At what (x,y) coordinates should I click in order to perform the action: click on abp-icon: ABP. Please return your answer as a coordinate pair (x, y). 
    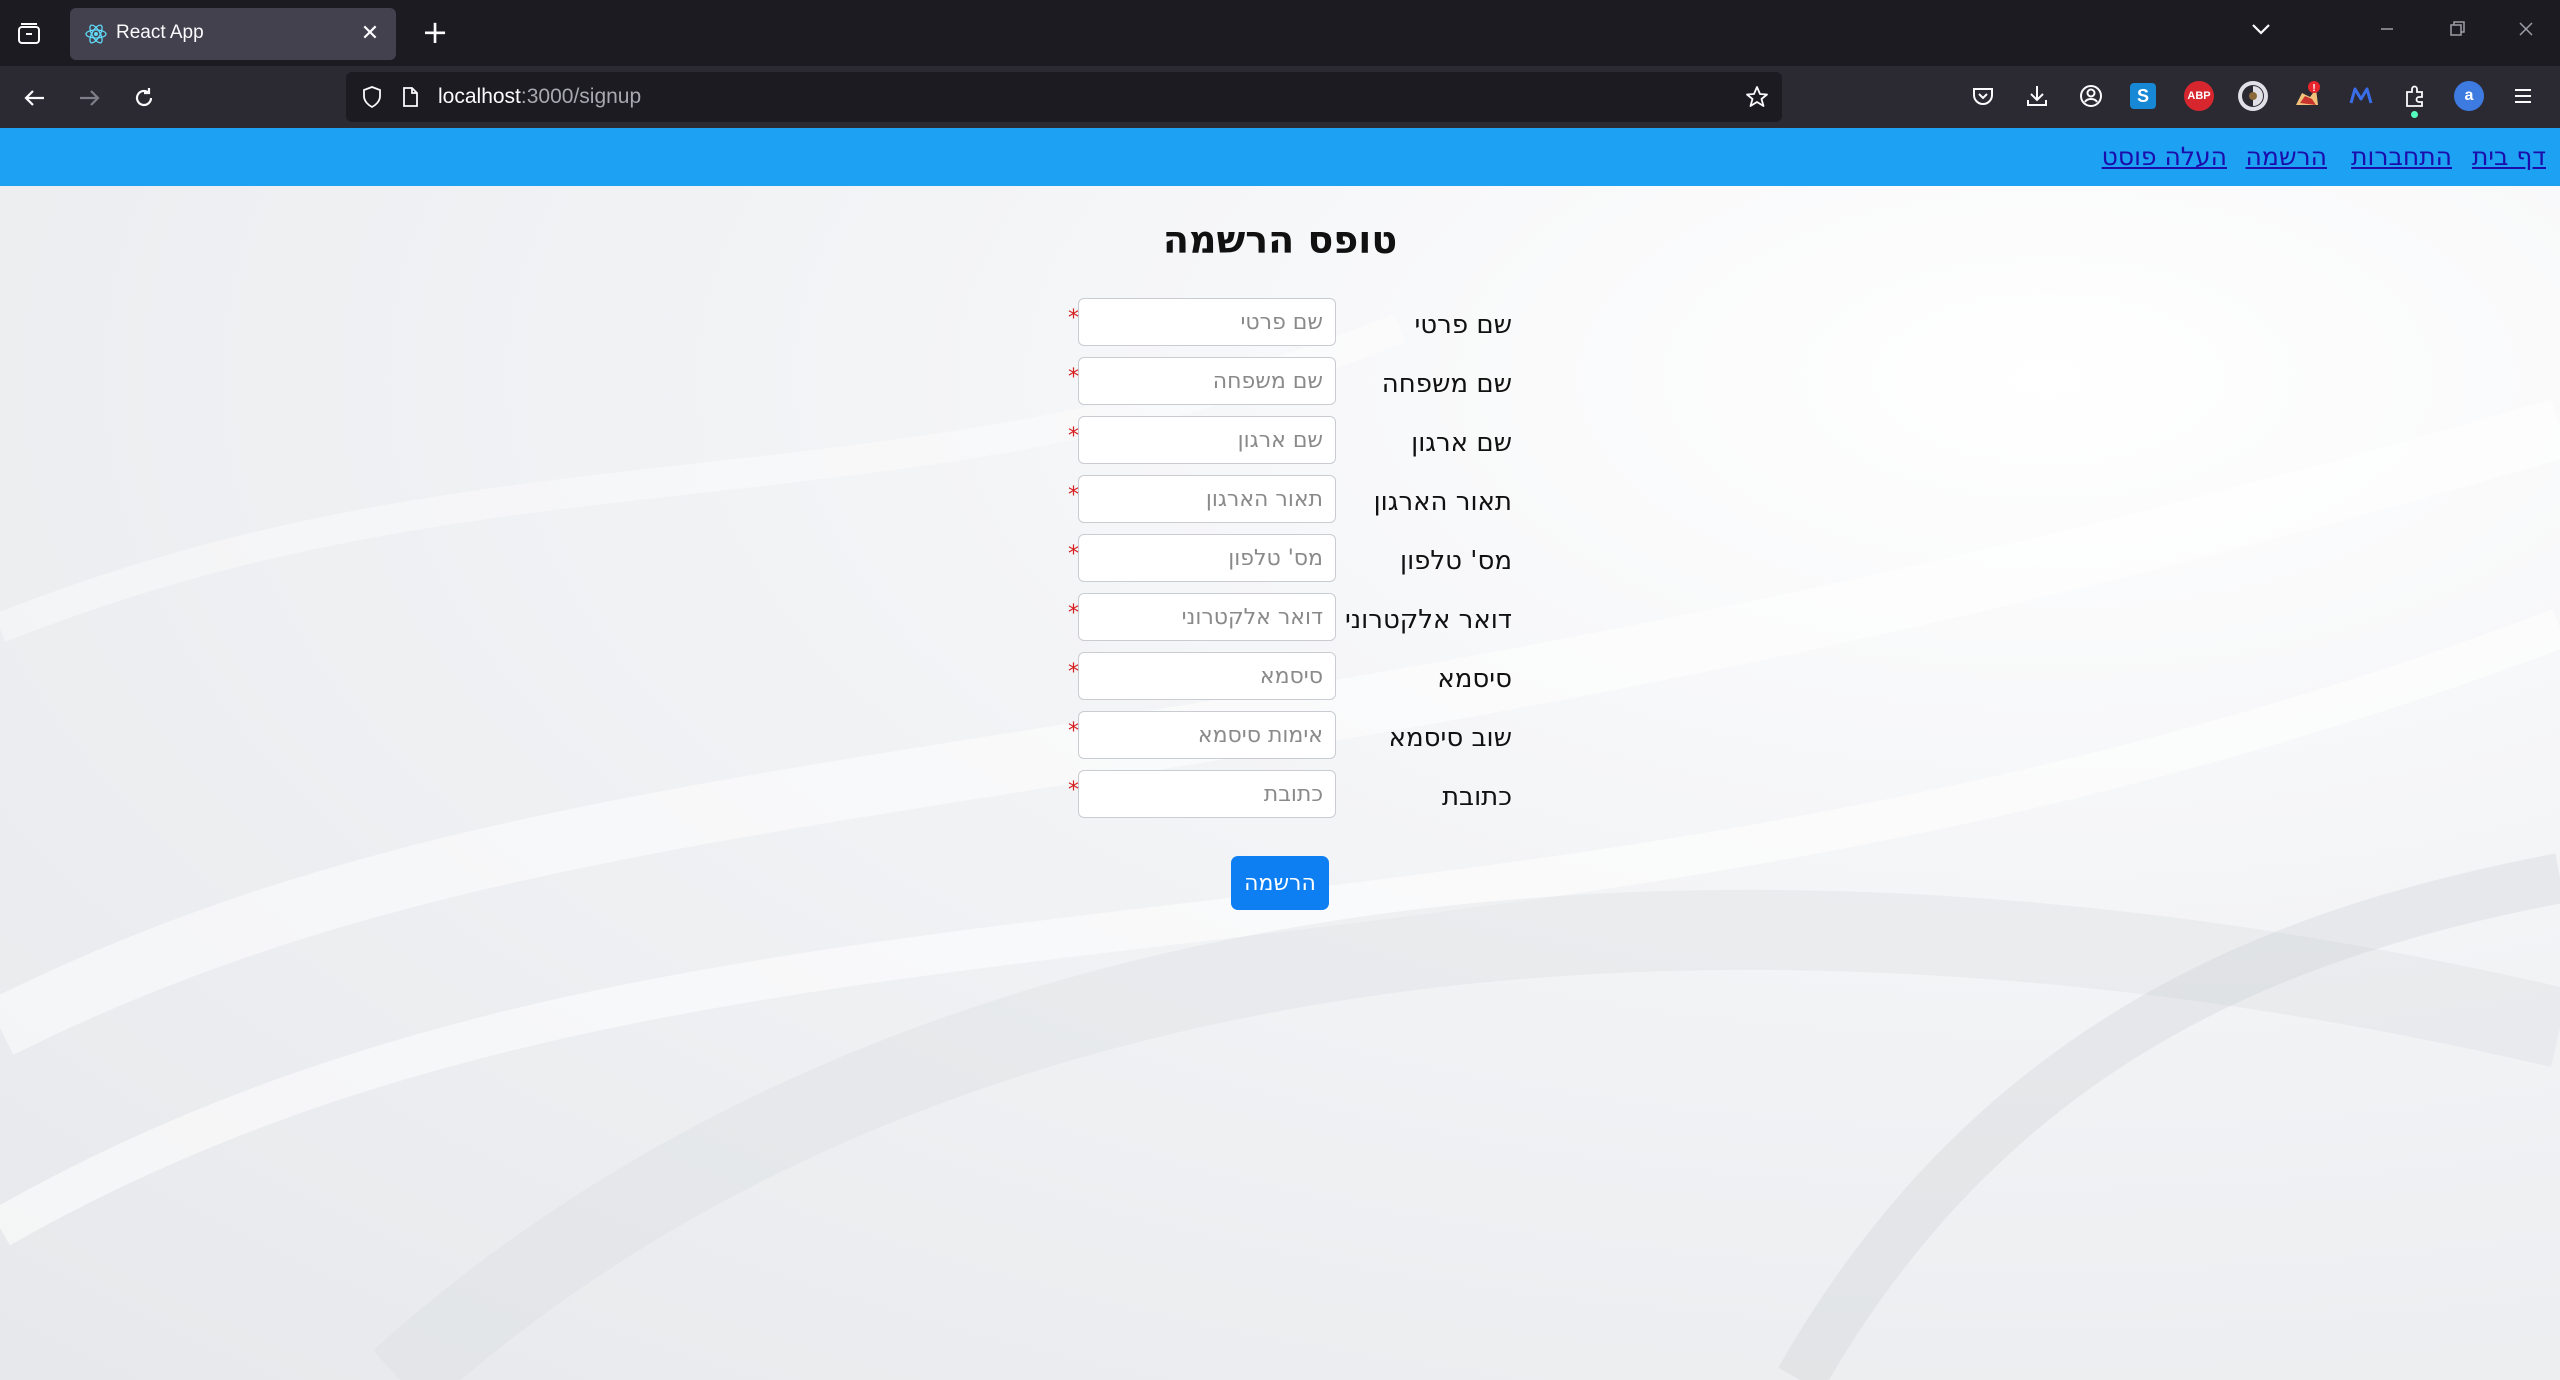
    Looking at the image, I should click on (2199, 96).